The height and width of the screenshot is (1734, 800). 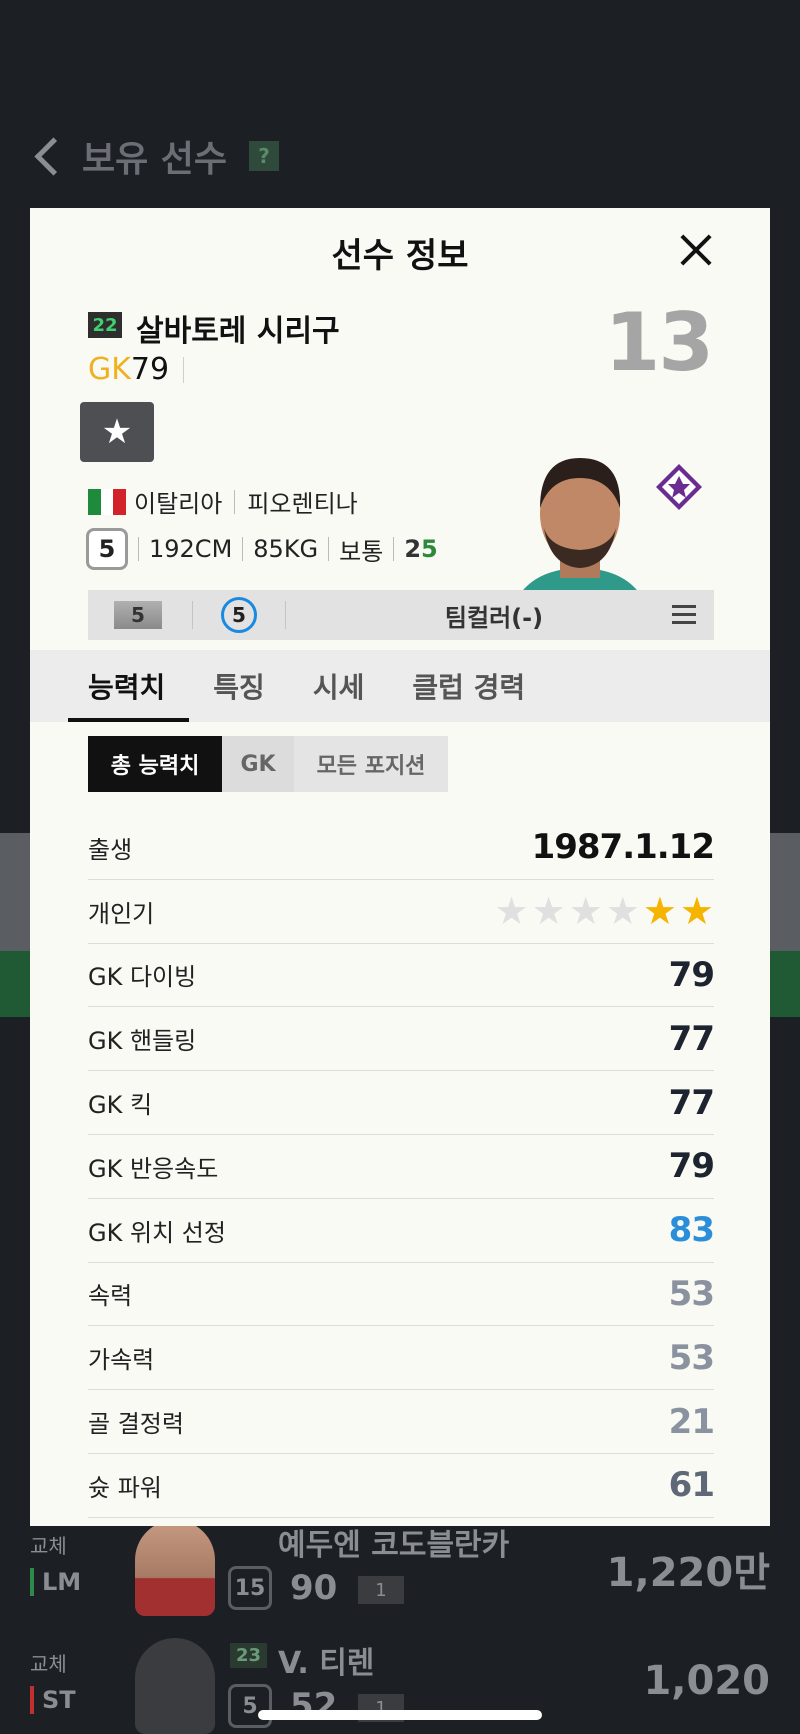 I want to click on back-arrow-icon, so click(x=45, y=156).